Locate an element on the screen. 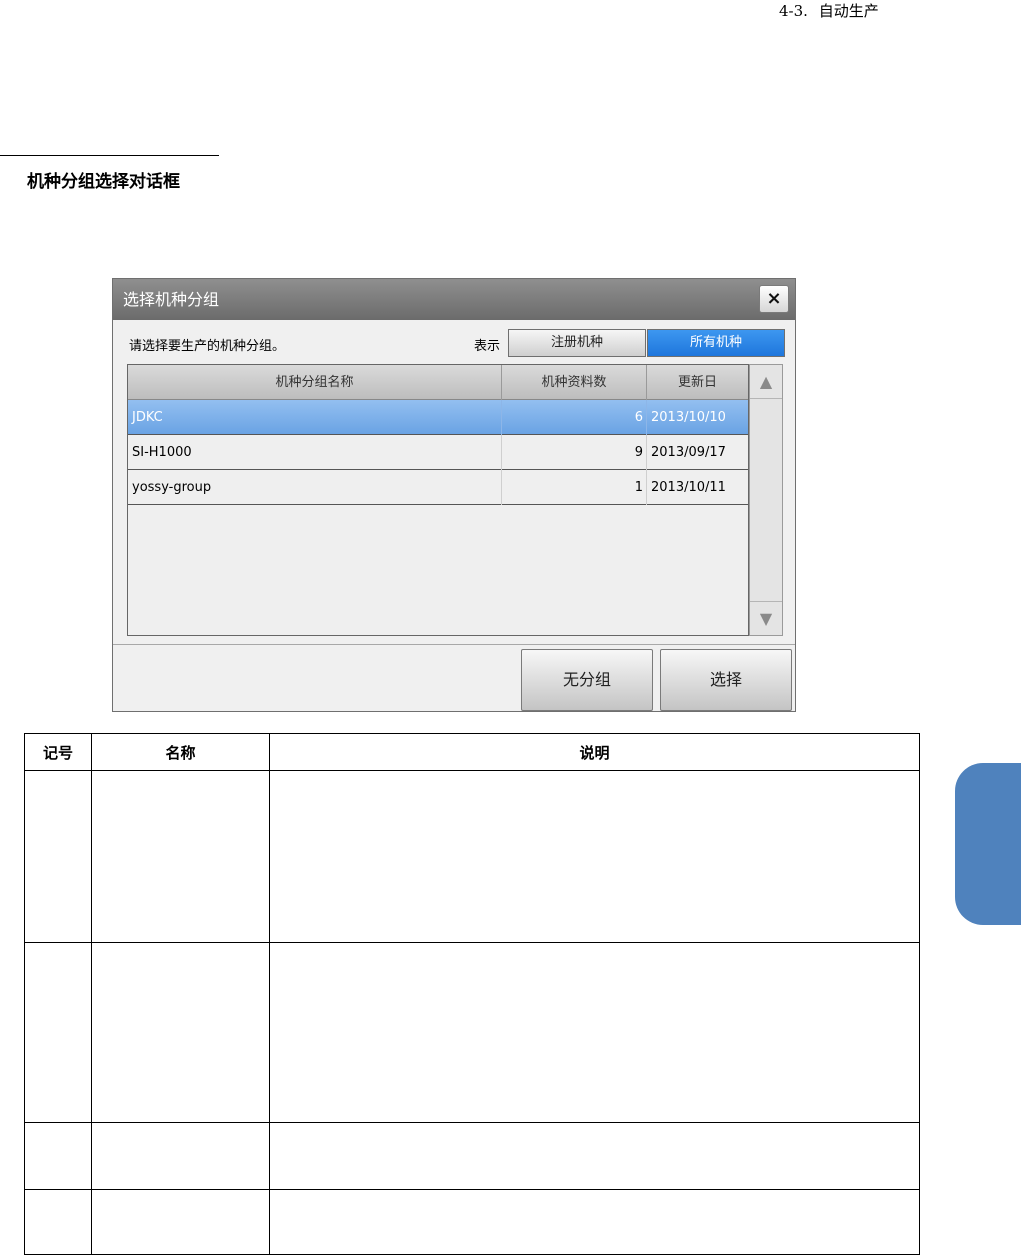 The image size is (1021, 1256). arrow-up-icon: ▲ is located at coordinates (766, 382).